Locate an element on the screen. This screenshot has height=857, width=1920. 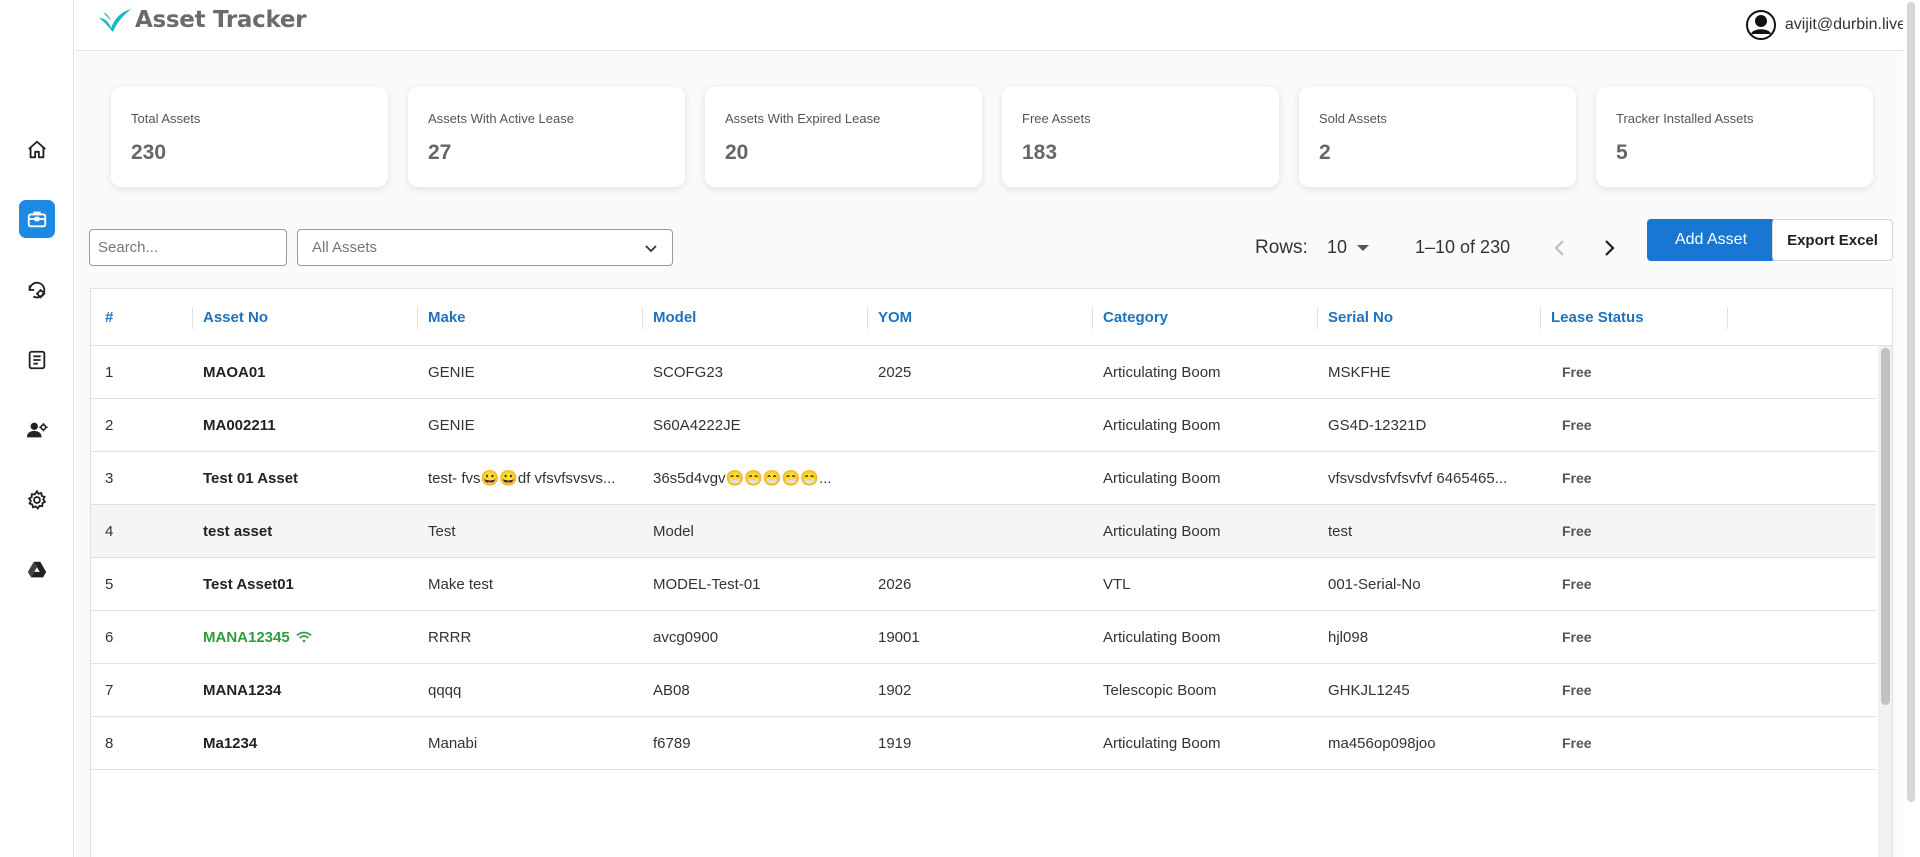
search-input is located at coordinates (188, 247).